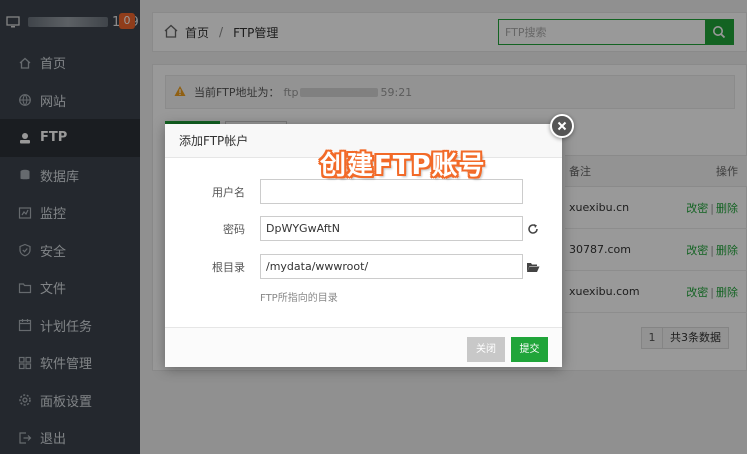  What do you see at coordinates (205, 192) in the screenshot?
I see `username-row: 用户名` at bounding box center [205, 192].